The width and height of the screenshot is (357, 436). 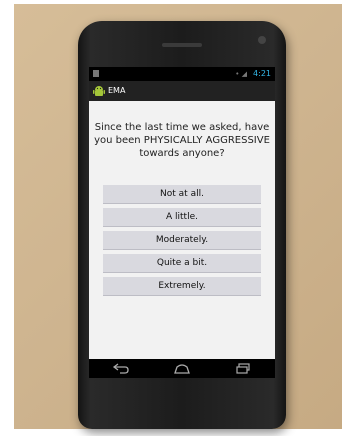 I want to click on navigation-bar, so click(x=182, y=368).